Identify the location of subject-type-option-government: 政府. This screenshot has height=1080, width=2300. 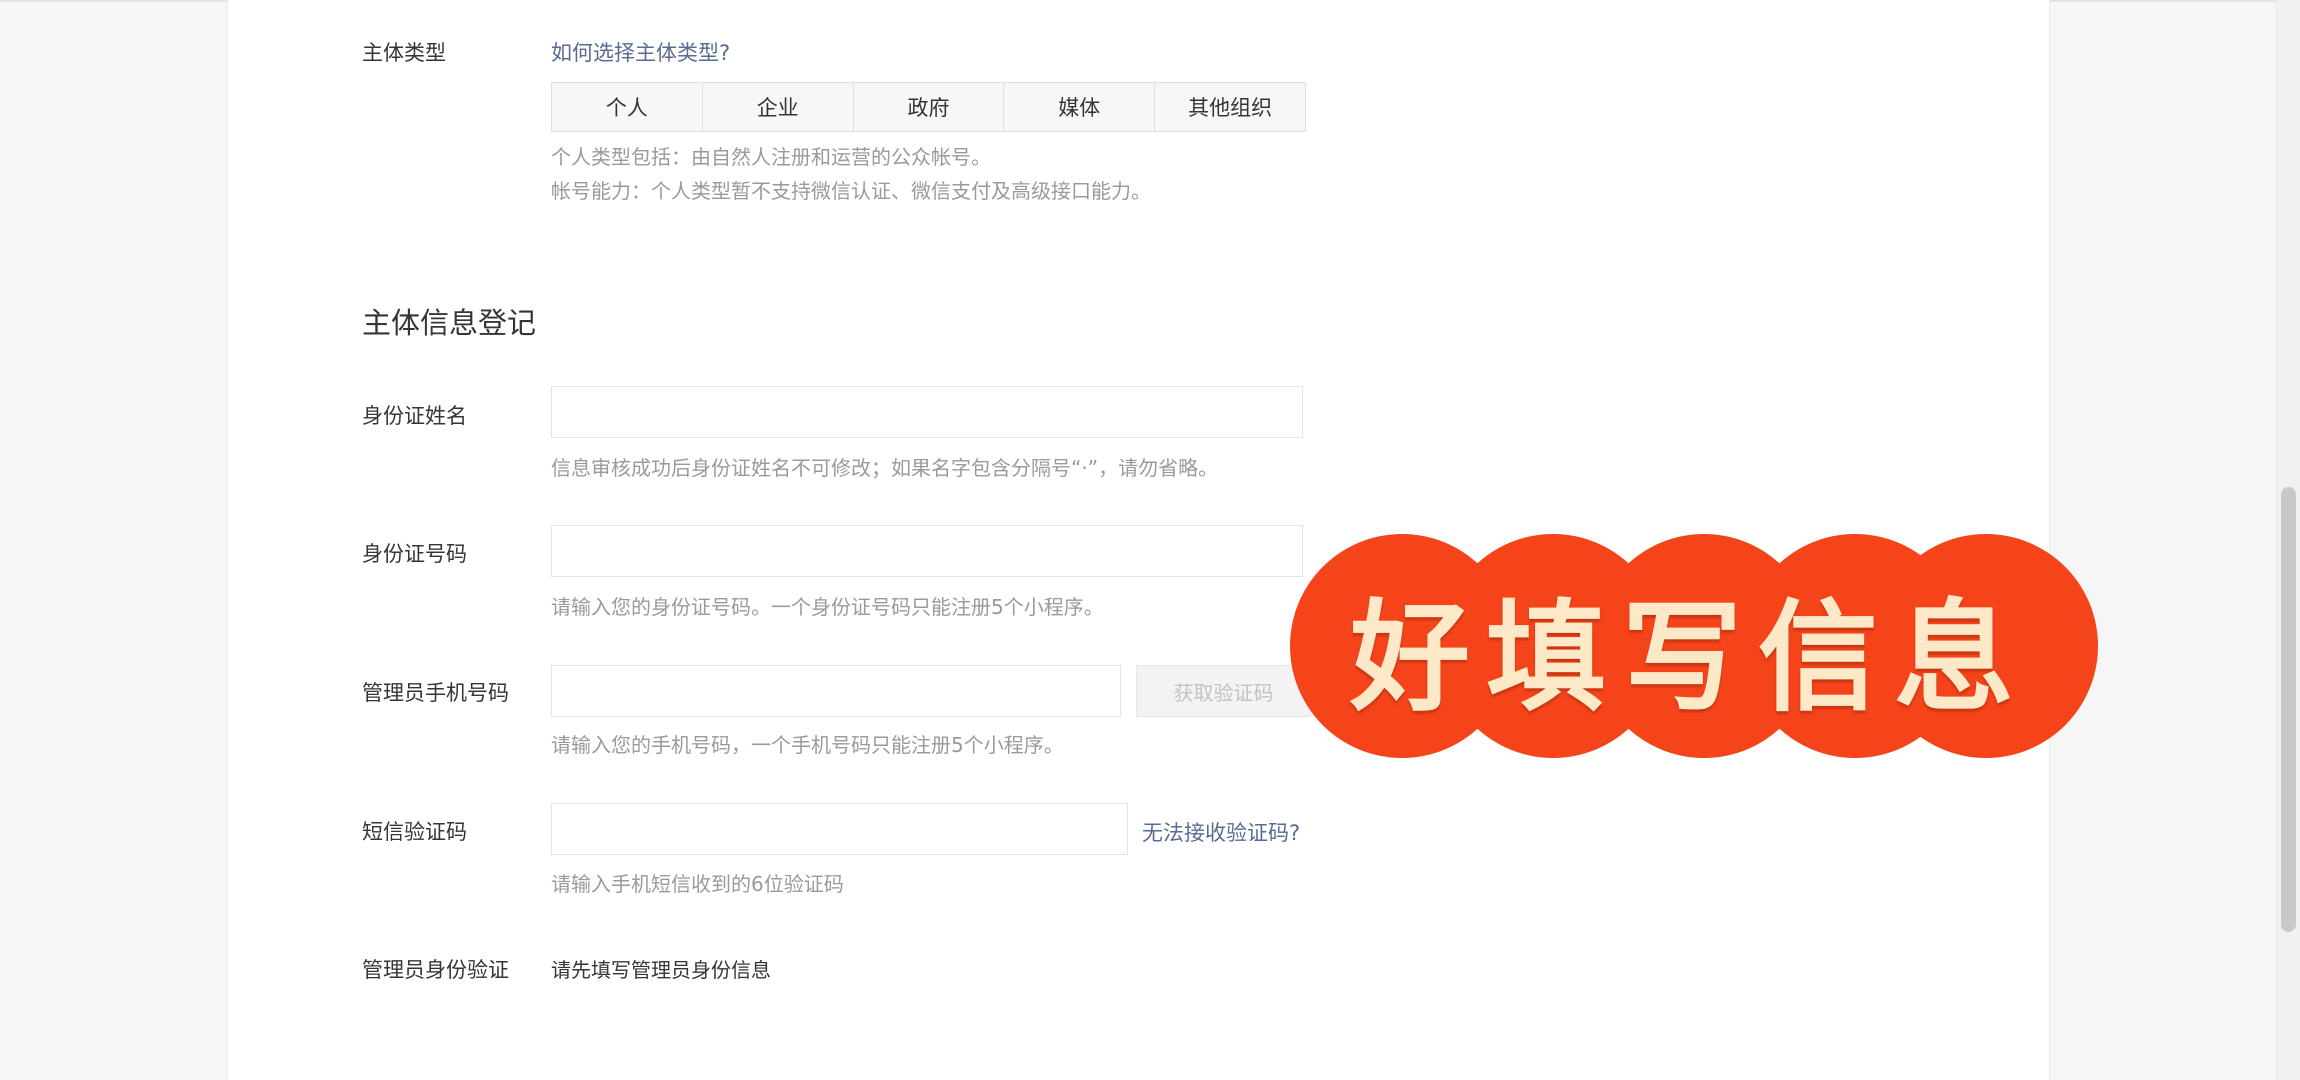
(929, 107).